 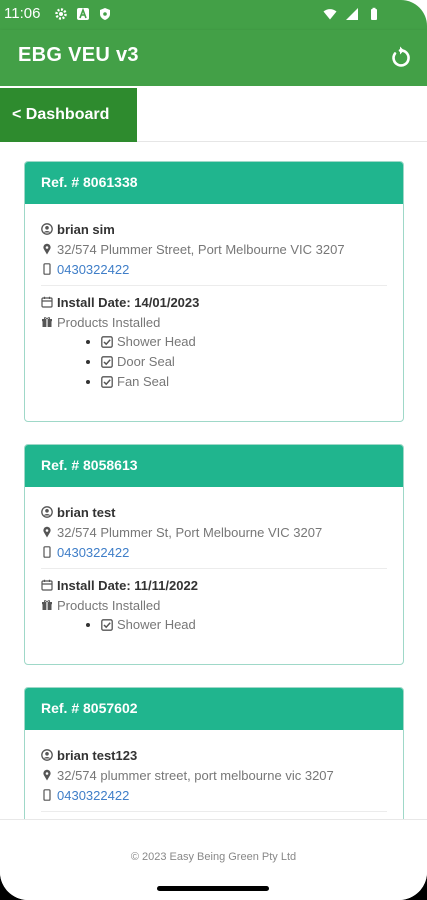 I want to click on footer: © 2023 Easy Being Green Pty Ltd, so click(x=213, y=859).